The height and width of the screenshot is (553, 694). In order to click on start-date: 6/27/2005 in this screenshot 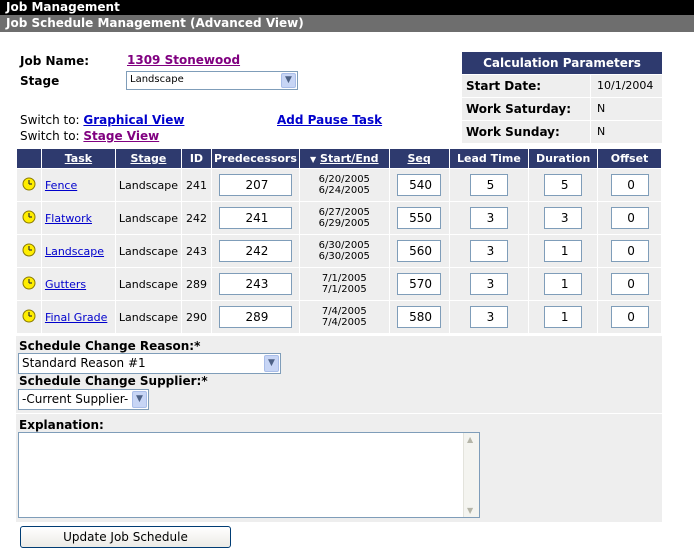, I will do `click(344, 212)`.